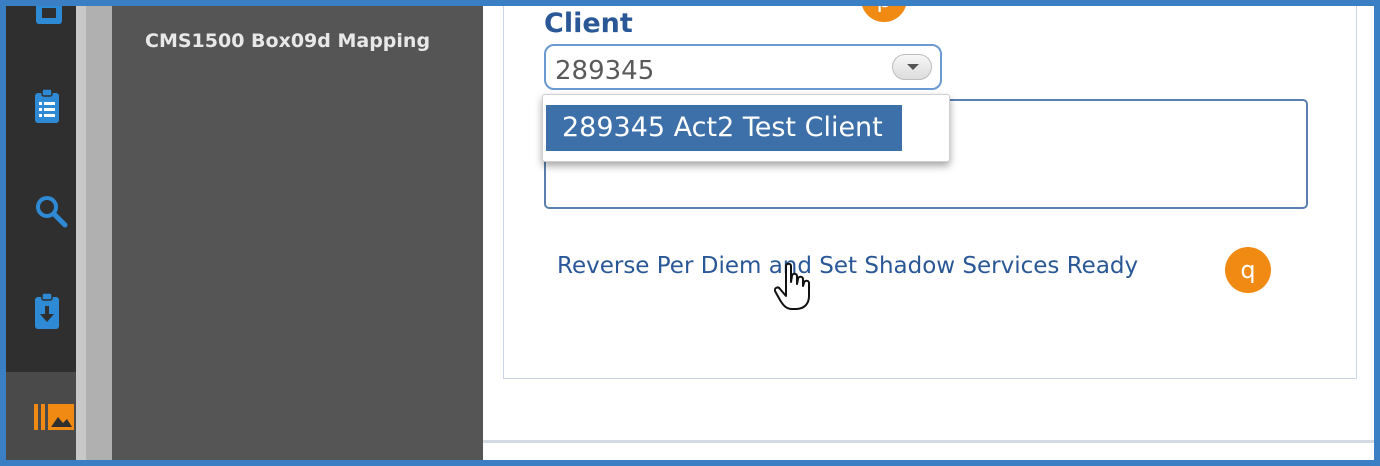 This screenshot has height=466, width=1380. I want to click on clipboard-download-icon, so click(47, 310).